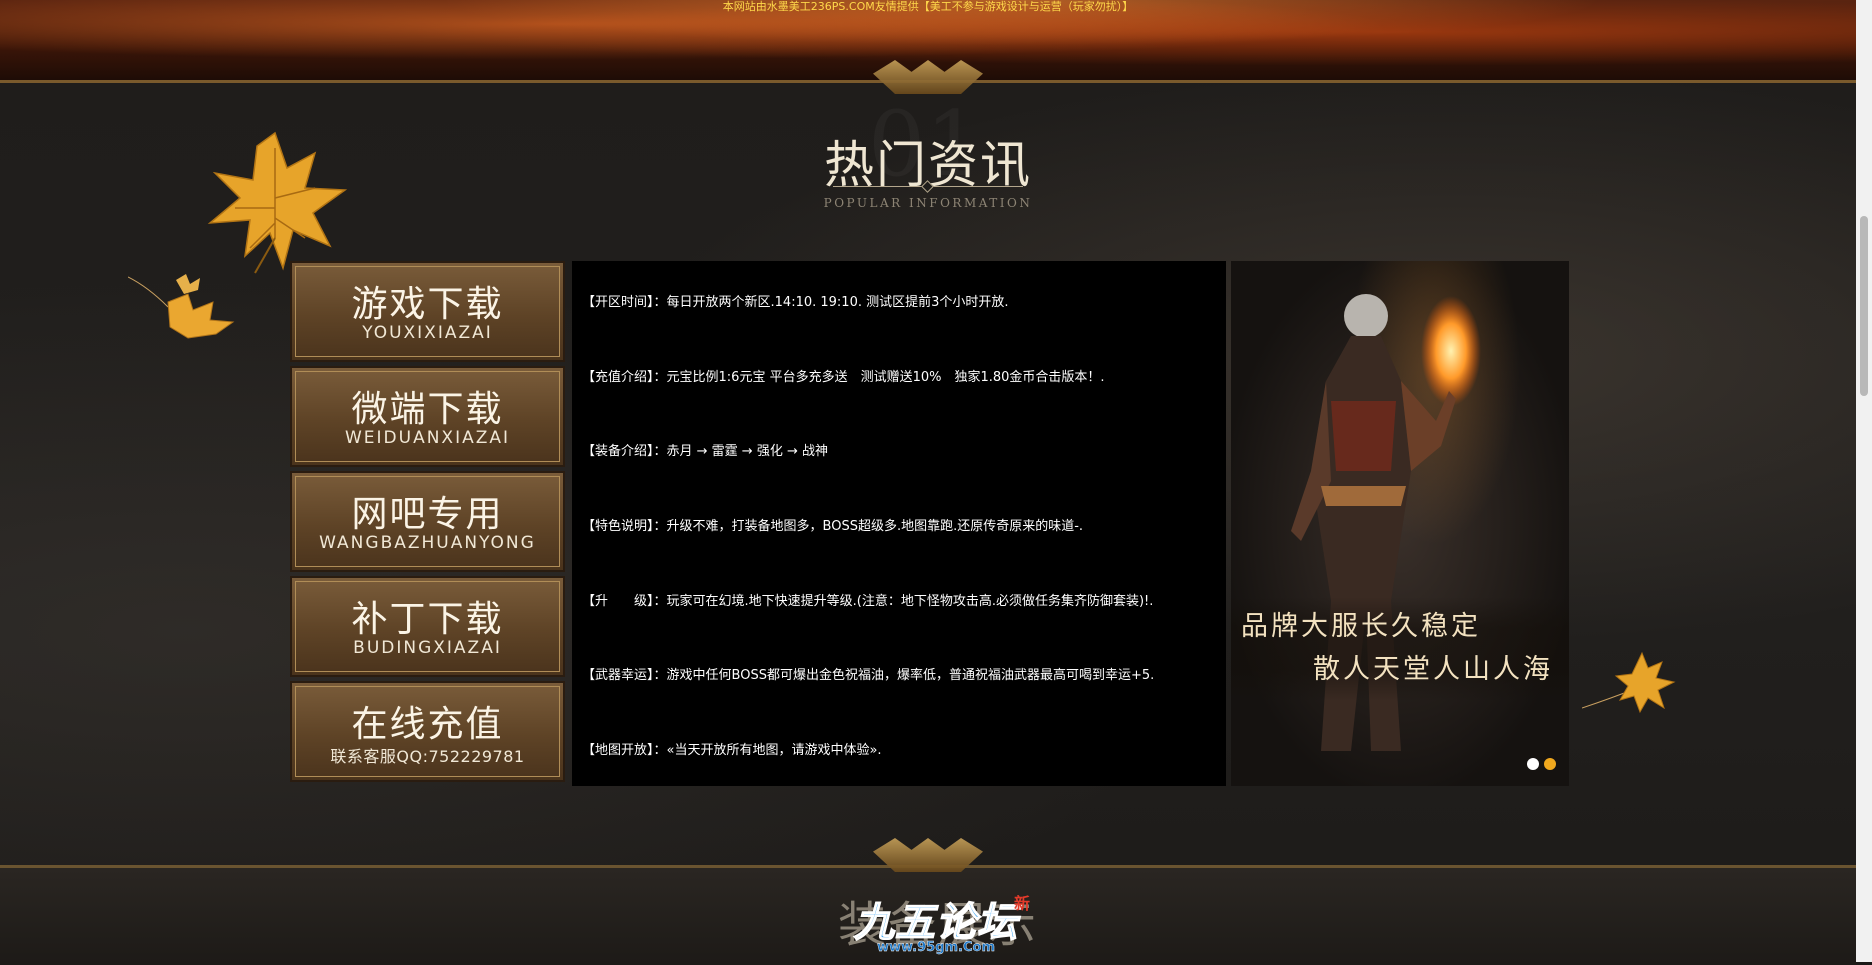  What do you see at coordinates (928, 203) in the screenshot?
I see `section-subtitle: POPULAR INFORMATION` at bounding box center [928, 203].